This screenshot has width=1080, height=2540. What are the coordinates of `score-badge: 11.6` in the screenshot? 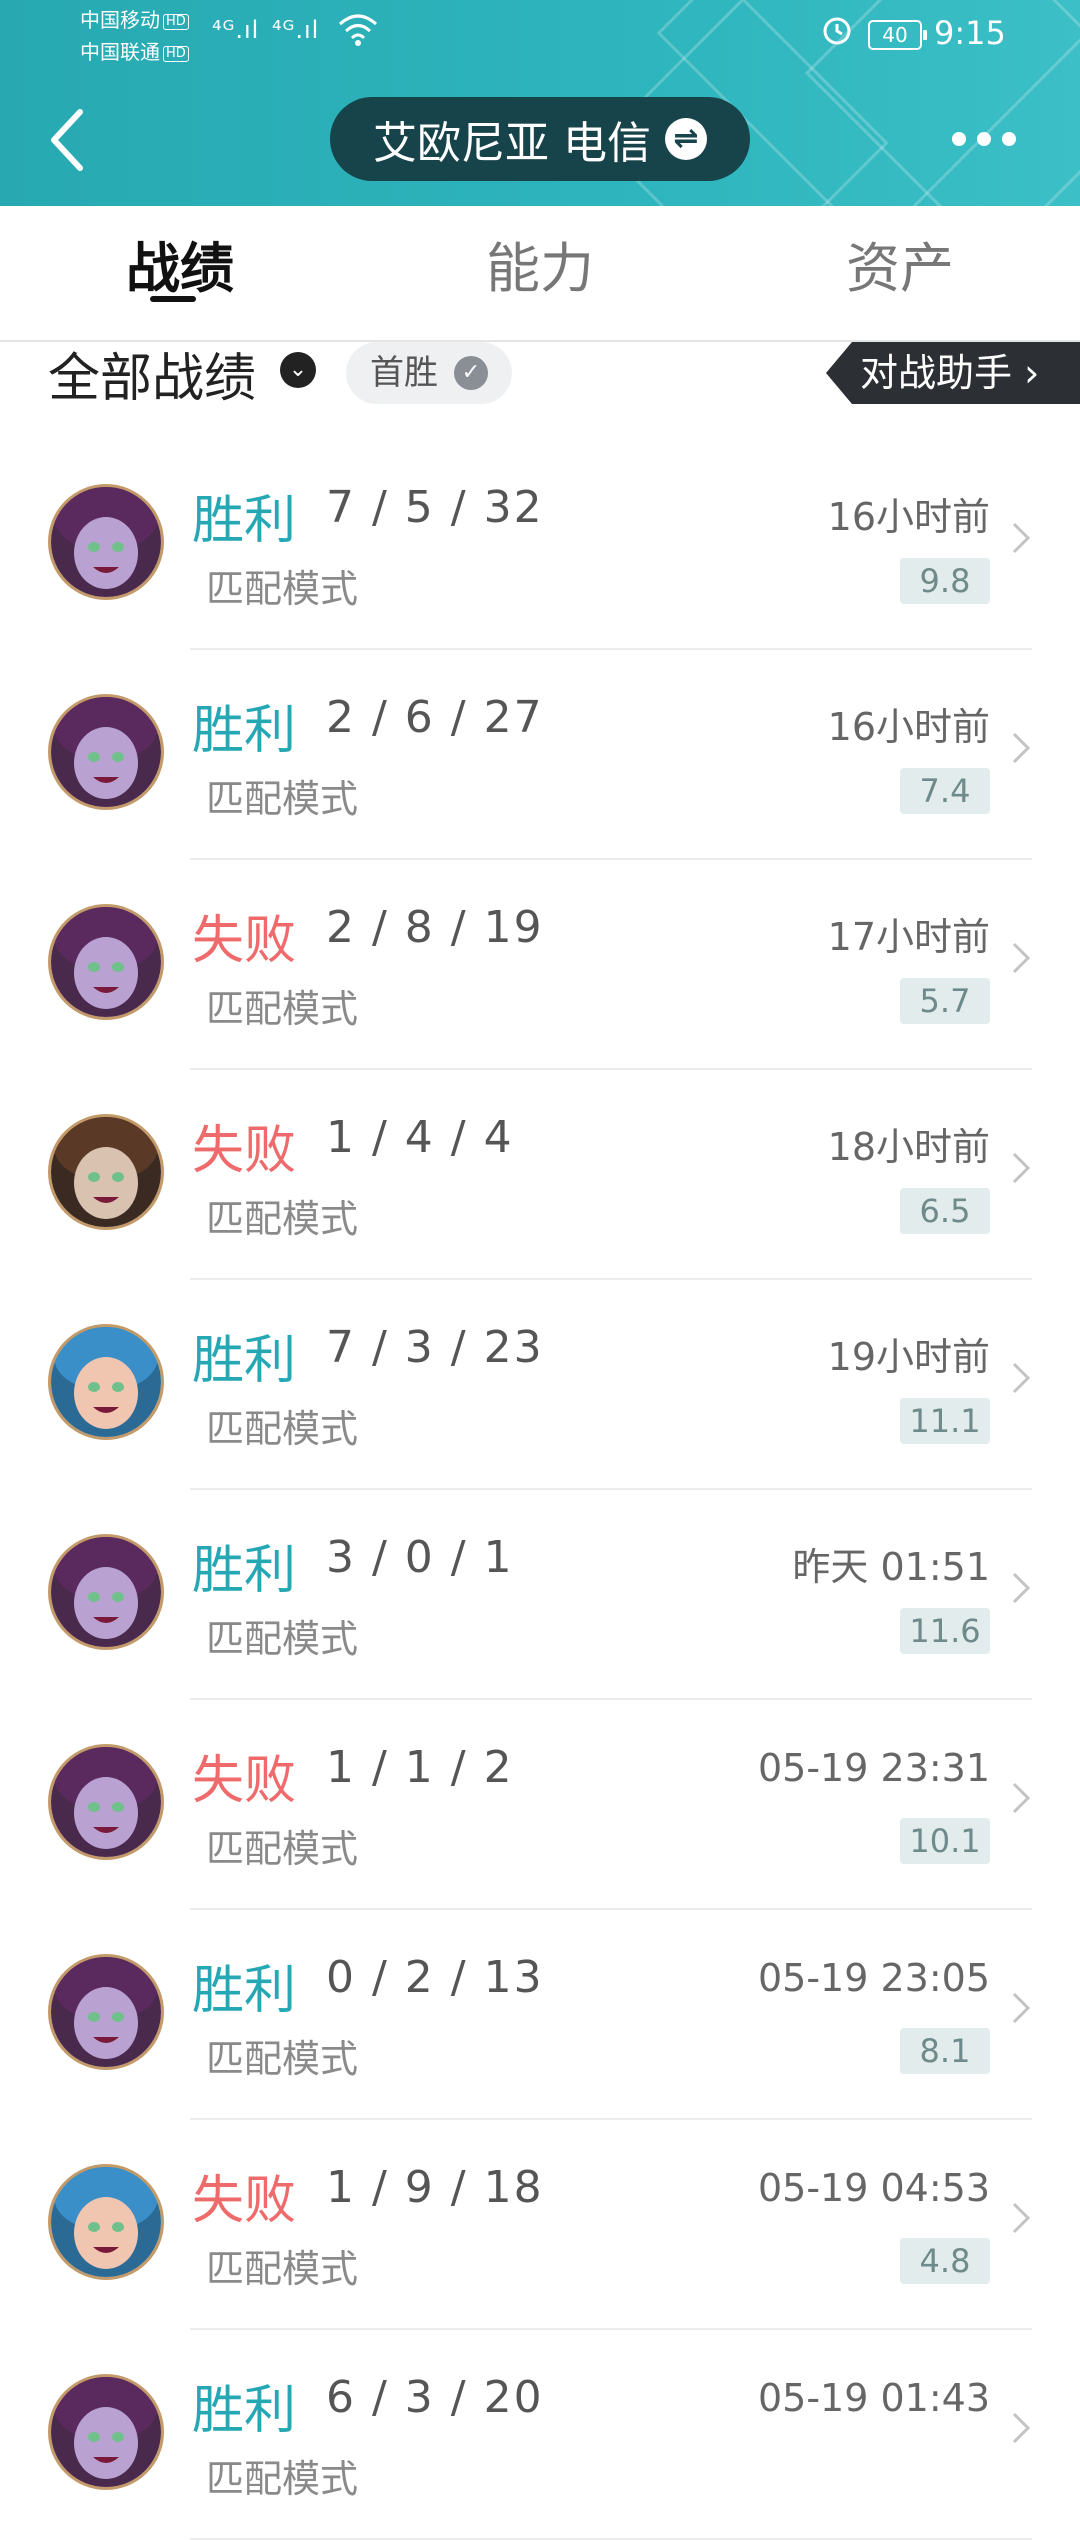 It's located at (945, 1631).